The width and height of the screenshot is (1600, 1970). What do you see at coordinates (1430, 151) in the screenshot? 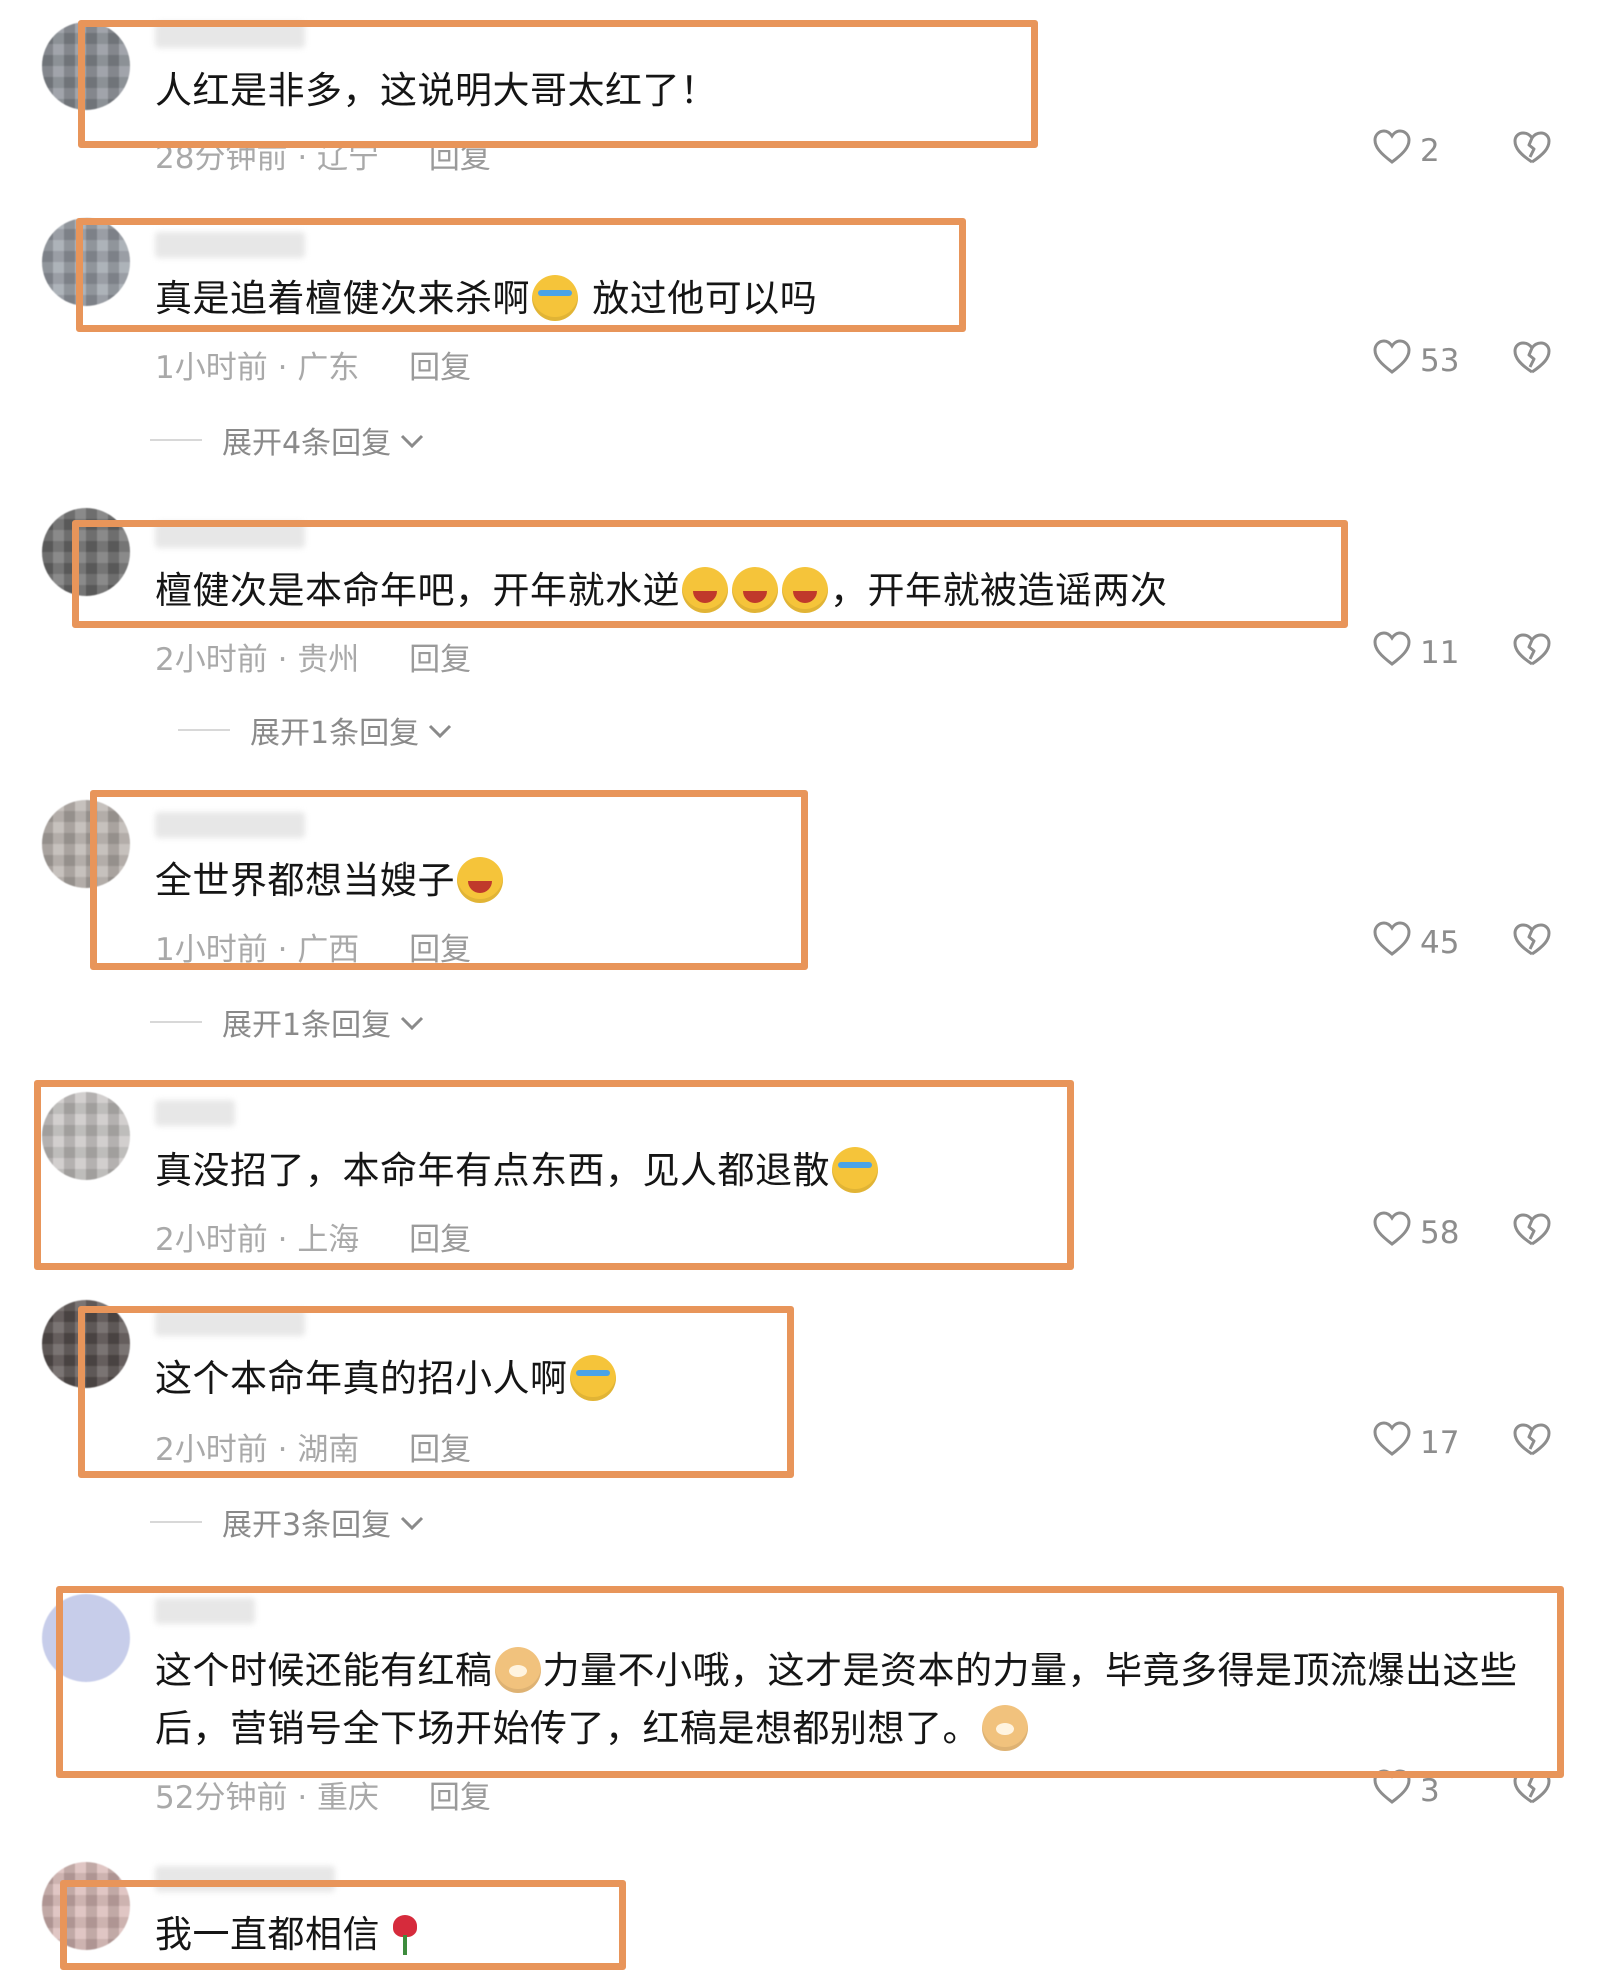
I see `like-count: 2` at bounding box center [1430, 151].